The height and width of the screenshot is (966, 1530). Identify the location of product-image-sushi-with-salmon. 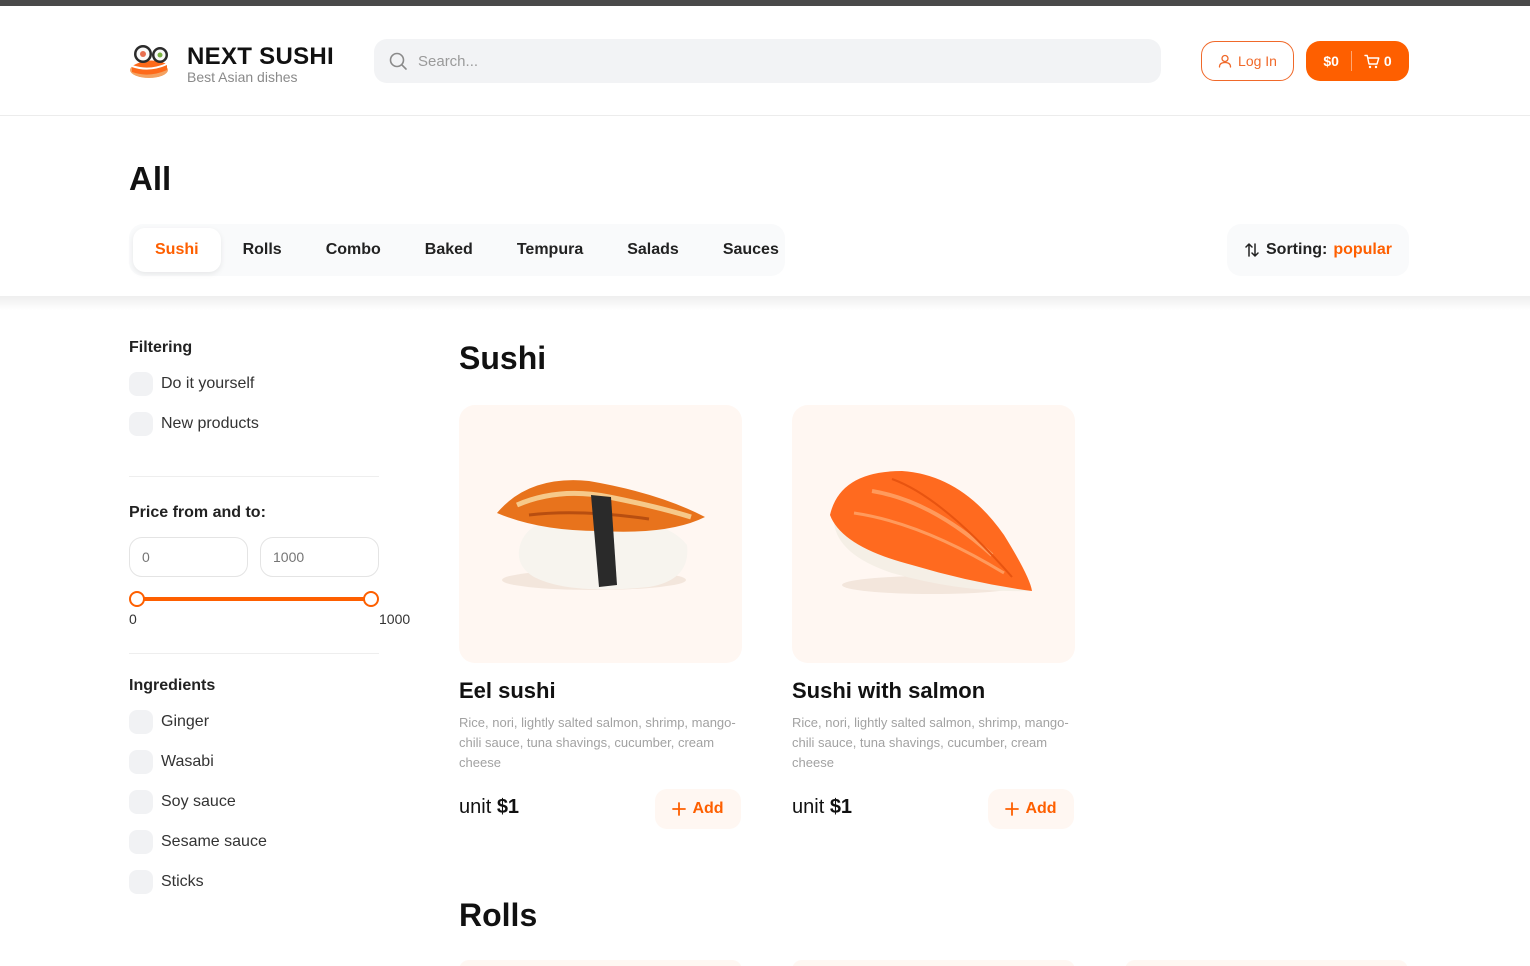
(933, 534).